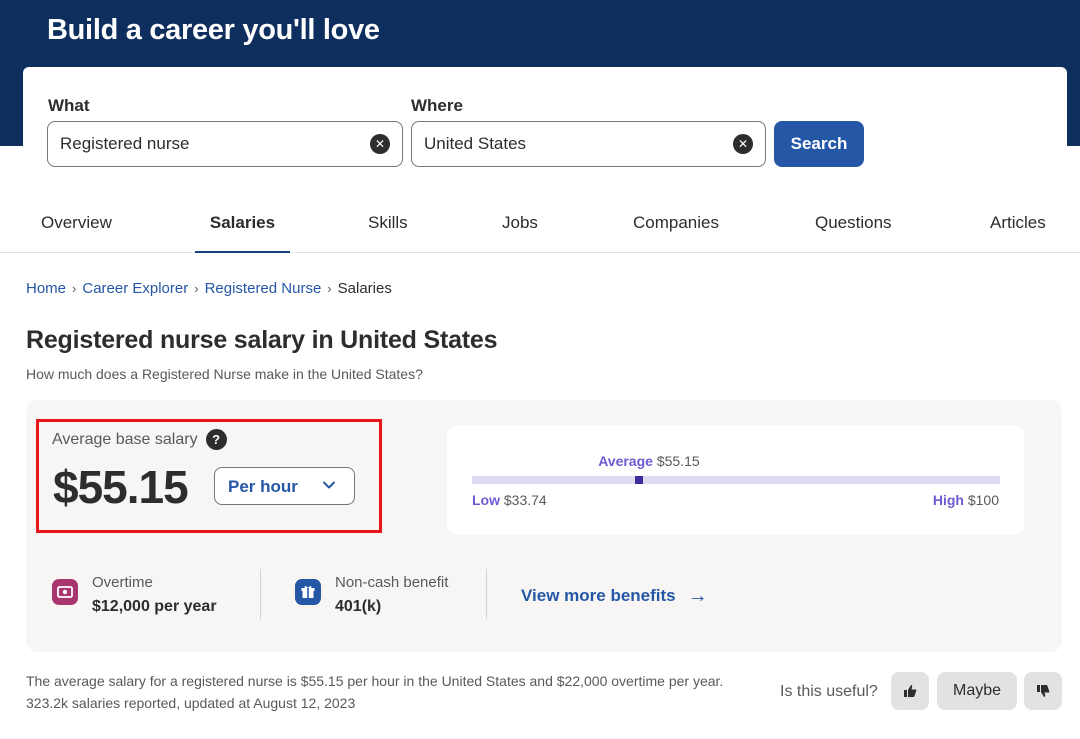 This screenshot has height=739, width=1080. What do you see at coordinates (380, 144) in the screenshot?
I see `clear-what-icon: ✕` at bounding box center [380, 144].